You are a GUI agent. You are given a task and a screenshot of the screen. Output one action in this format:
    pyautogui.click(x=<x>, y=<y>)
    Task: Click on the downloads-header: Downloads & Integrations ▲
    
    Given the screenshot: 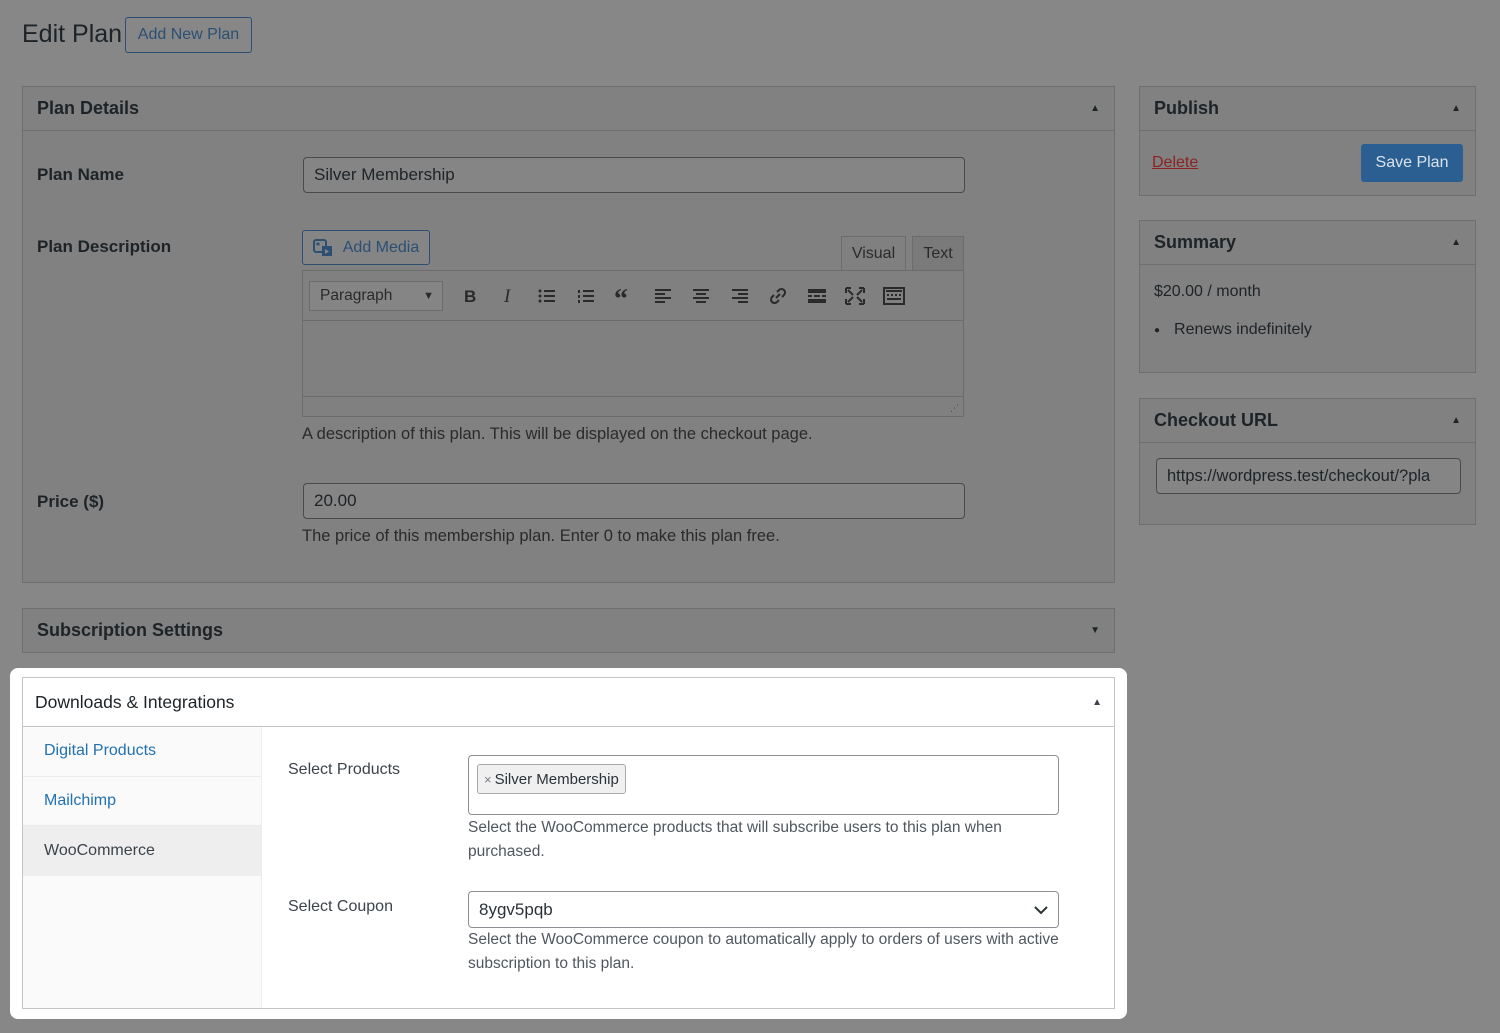 What is the action you would take?
    pyautogui.click(x=568, y=702)
    